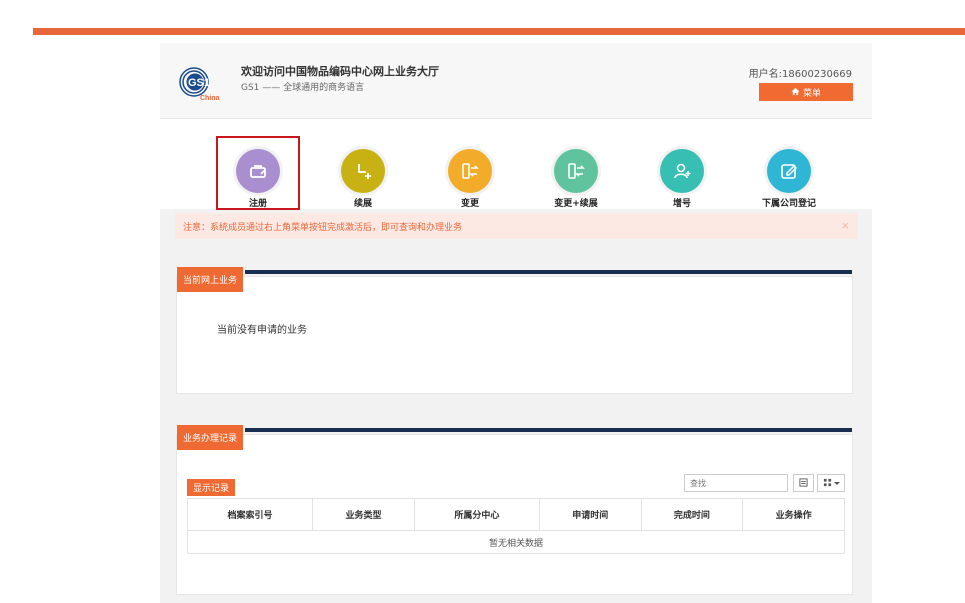 Image resolution: width=965 pixels, height=603 pixels. I want to click on business-nav: 注册 续展 变更 变更+续展 增号 下属公司登记, so click(516, 164).